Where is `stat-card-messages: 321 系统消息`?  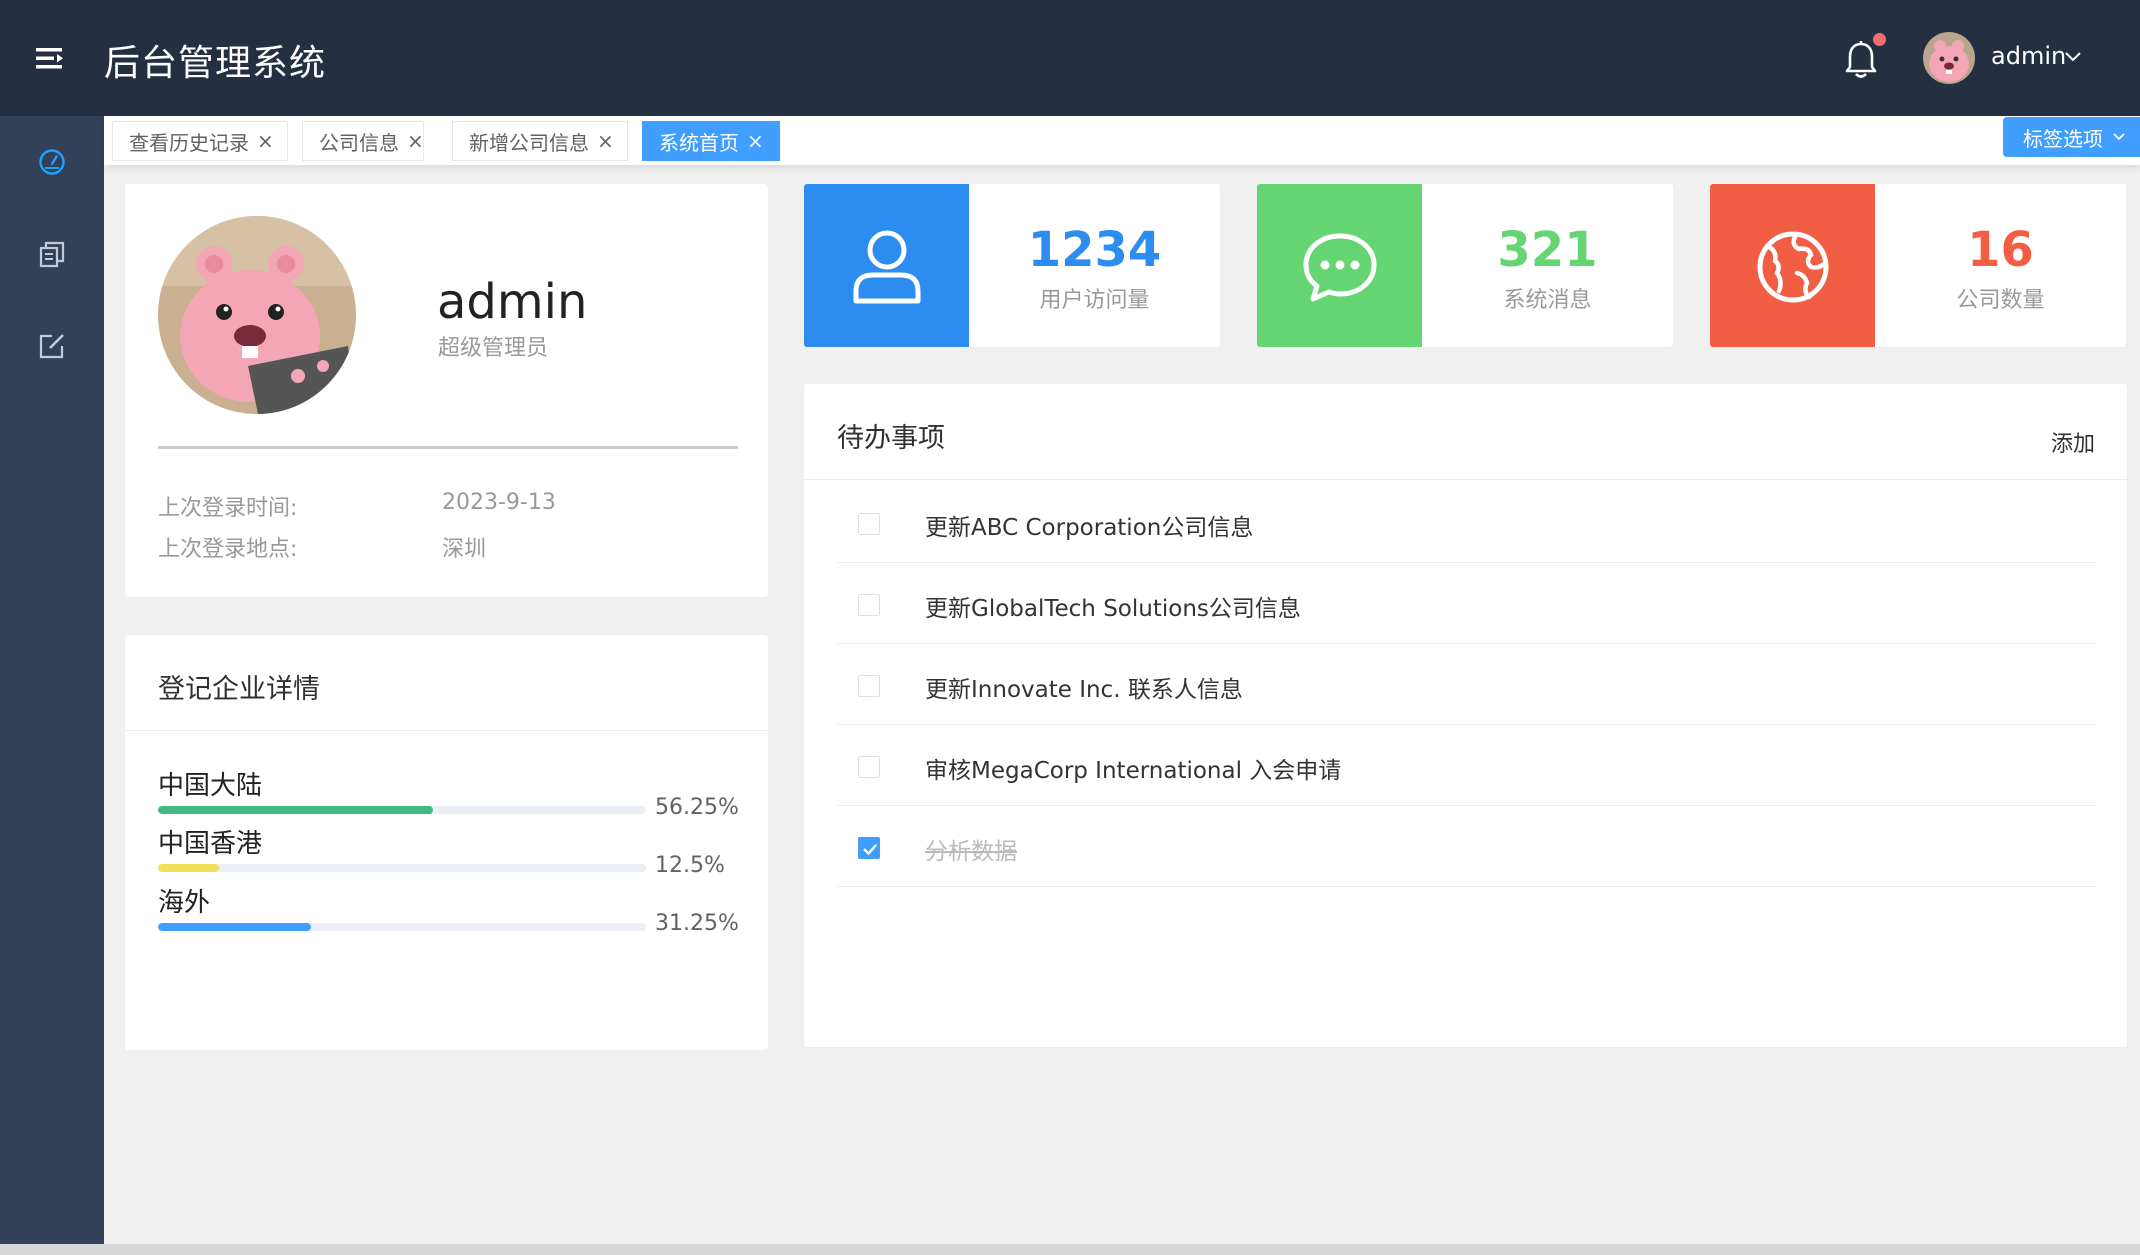 stat-card-messages: 321 系统消息 is located at coordinates (1465, 265).